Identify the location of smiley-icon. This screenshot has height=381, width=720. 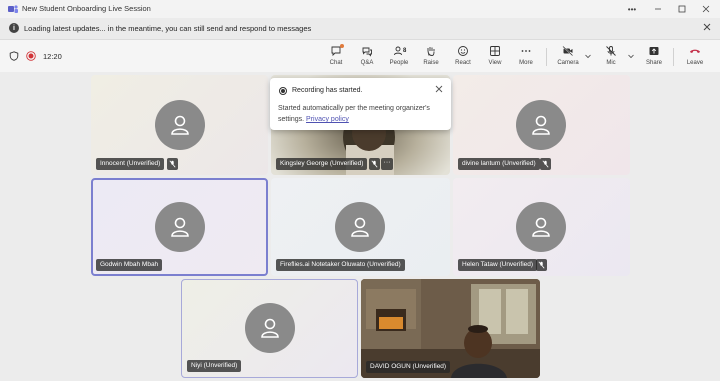
(463, 51).